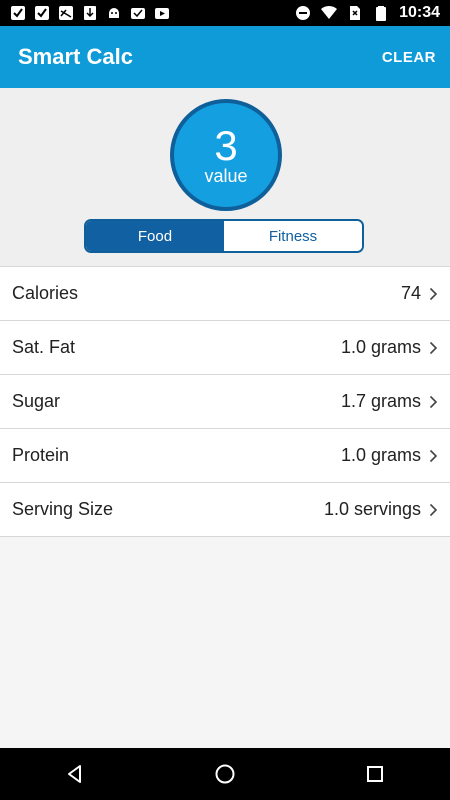 This screenshot has height=800, width=450. What do you see at coordinates (225, 456) in the screenshot?
I see `list-item-protein: Protein 1.0 grams` at bounding box center [225, 456].